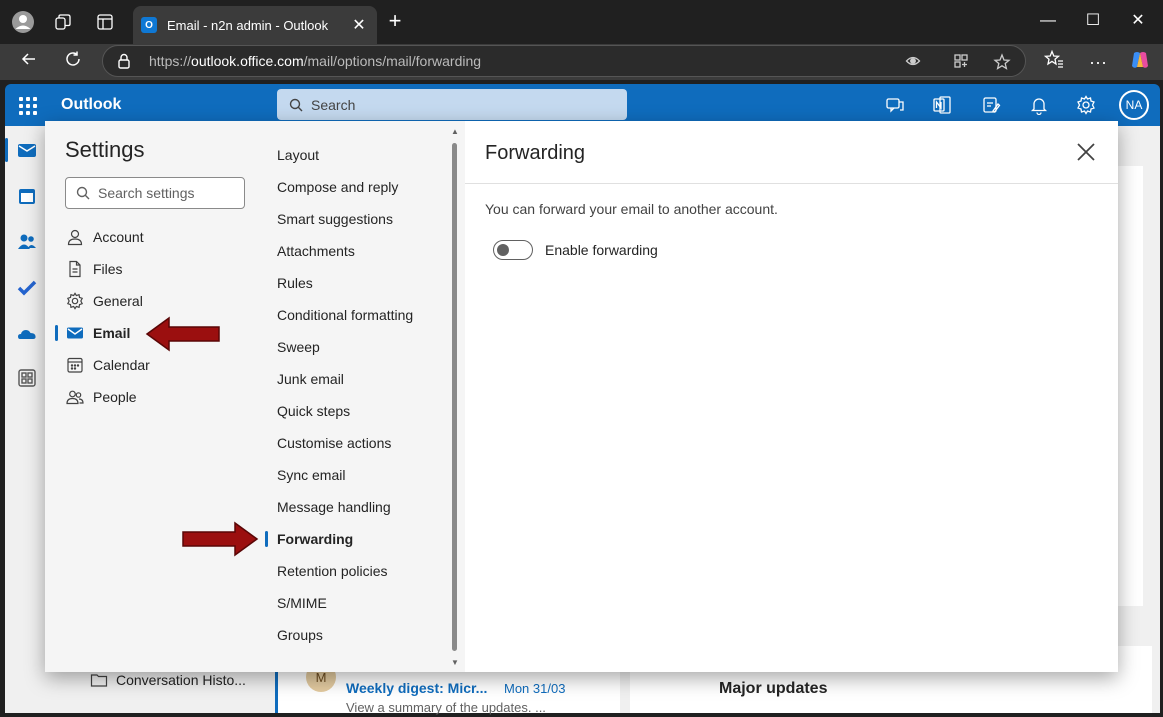 The height and width of the screenshot is (717, 1163). Describe the element at coordinates (395, 22) in the screenshot. I see `new-tab-icon: +` at that location.